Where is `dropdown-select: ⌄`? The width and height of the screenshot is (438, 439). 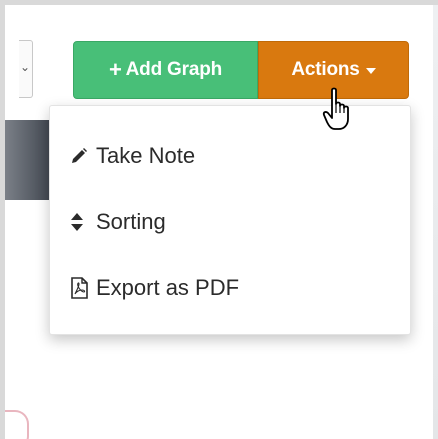 dropdown-select: ⌄ is located at coordinates (26, 69).